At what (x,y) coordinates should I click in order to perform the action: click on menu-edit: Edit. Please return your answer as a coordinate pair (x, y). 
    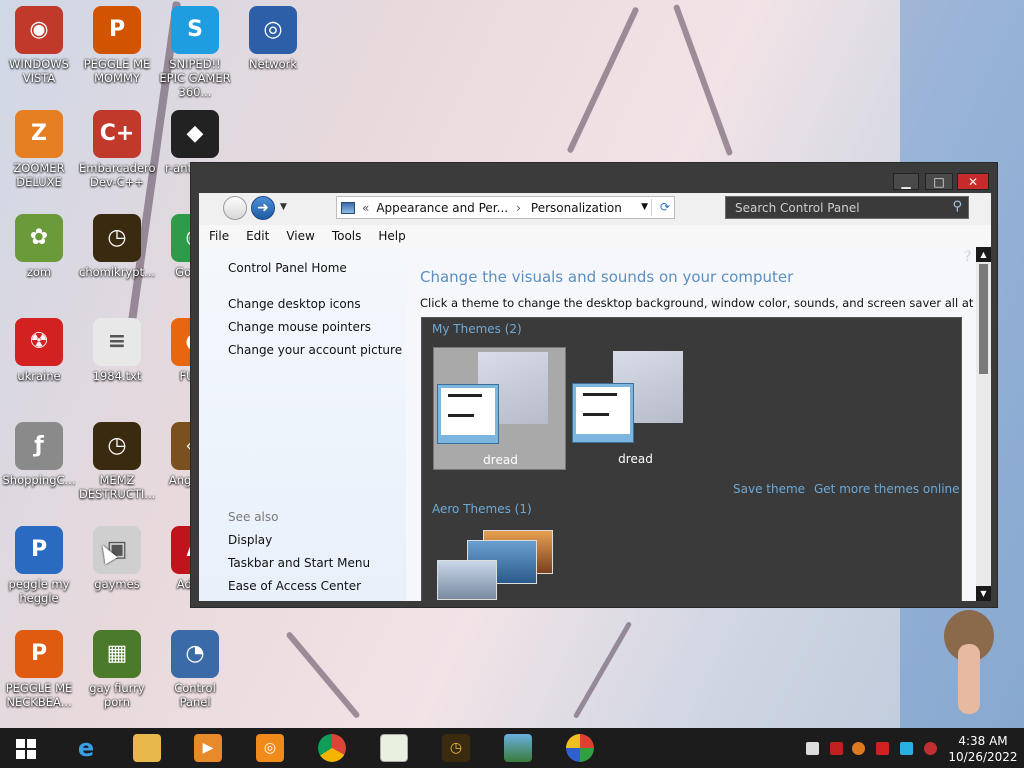
    Looking at the image, I should click on (257, 236).